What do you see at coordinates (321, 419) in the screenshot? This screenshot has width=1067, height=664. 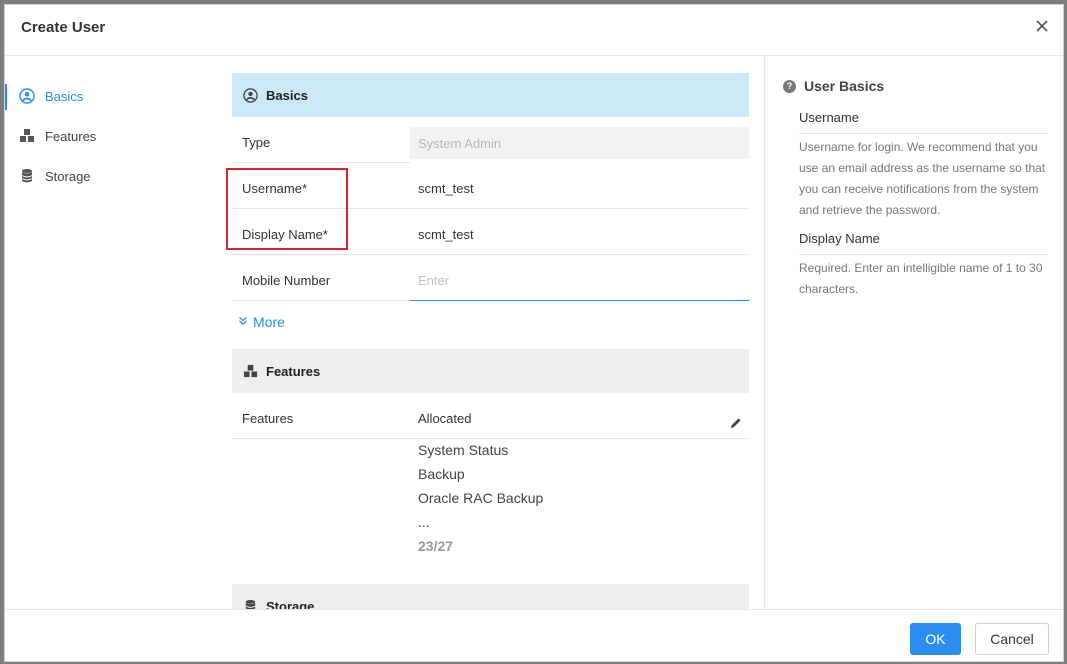 I see `features-label: Features` at bounding box center [321, 419].